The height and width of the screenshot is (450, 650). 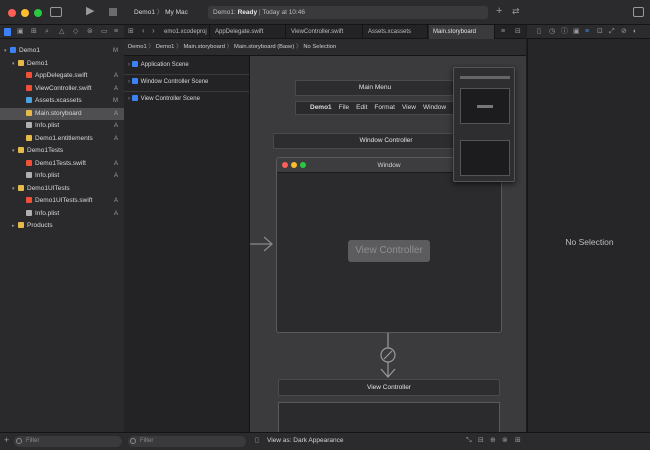 What do you see at coordinates (161, 12) in the screenshot?
I see `scheme-selector: Demo1 〉 My Mac` at bounding box center [161, 12].